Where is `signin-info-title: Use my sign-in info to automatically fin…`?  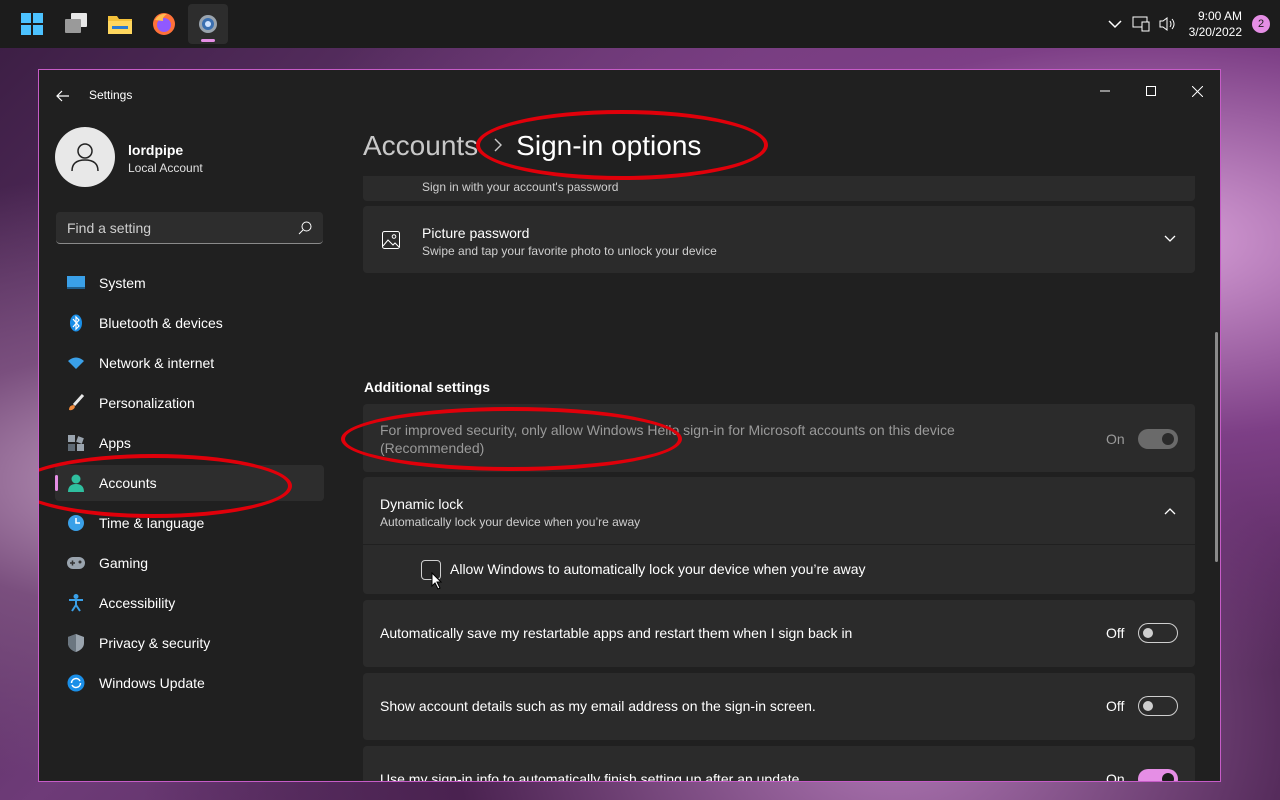 signin-info-title: Use my sign-in info to automatically fin… is located at coordinates (590, 776).